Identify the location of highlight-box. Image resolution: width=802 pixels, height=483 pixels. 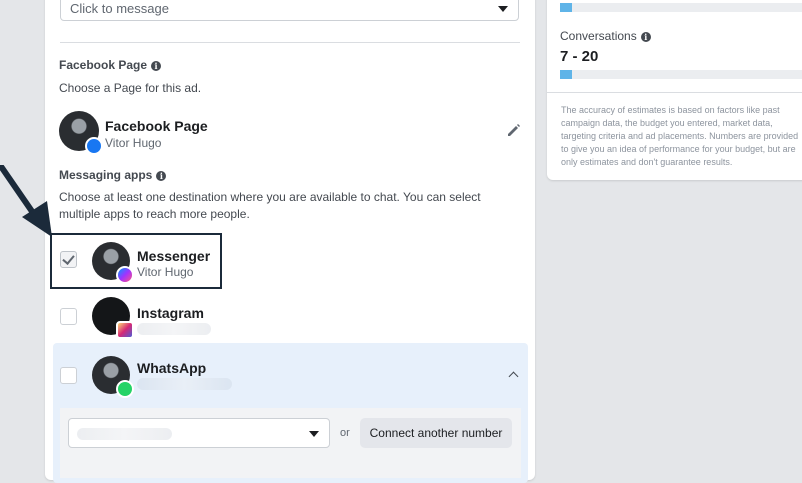
(136, 261).